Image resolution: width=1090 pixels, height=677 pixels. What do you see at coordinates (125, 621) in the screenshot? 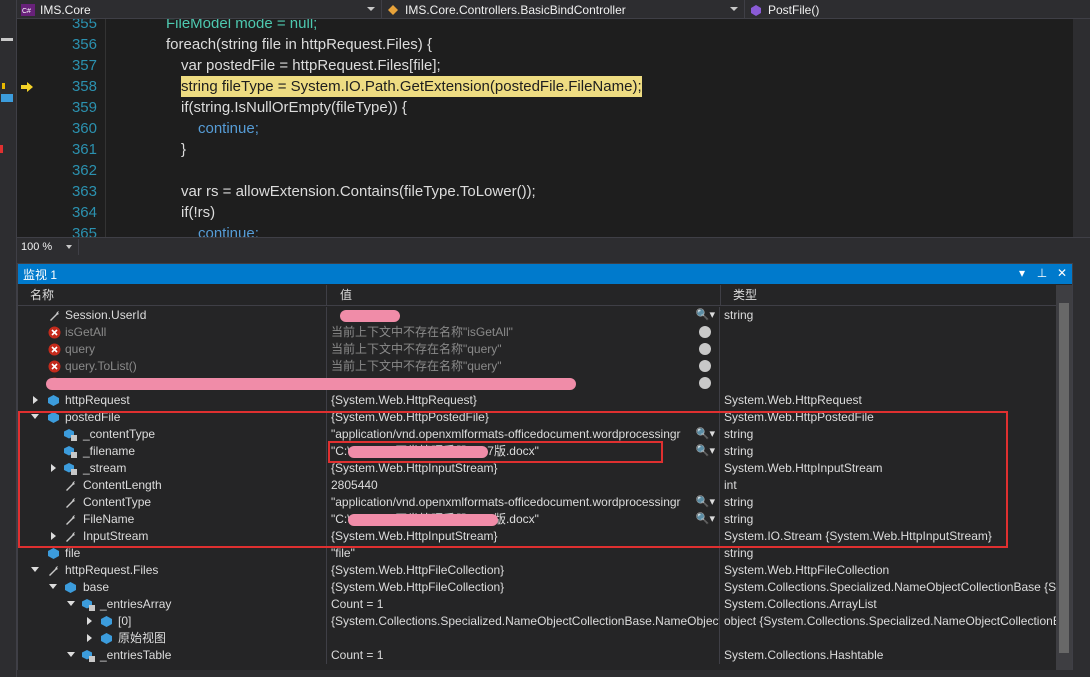
I see `watch-name: [0]` at bounding box center [125, 621].